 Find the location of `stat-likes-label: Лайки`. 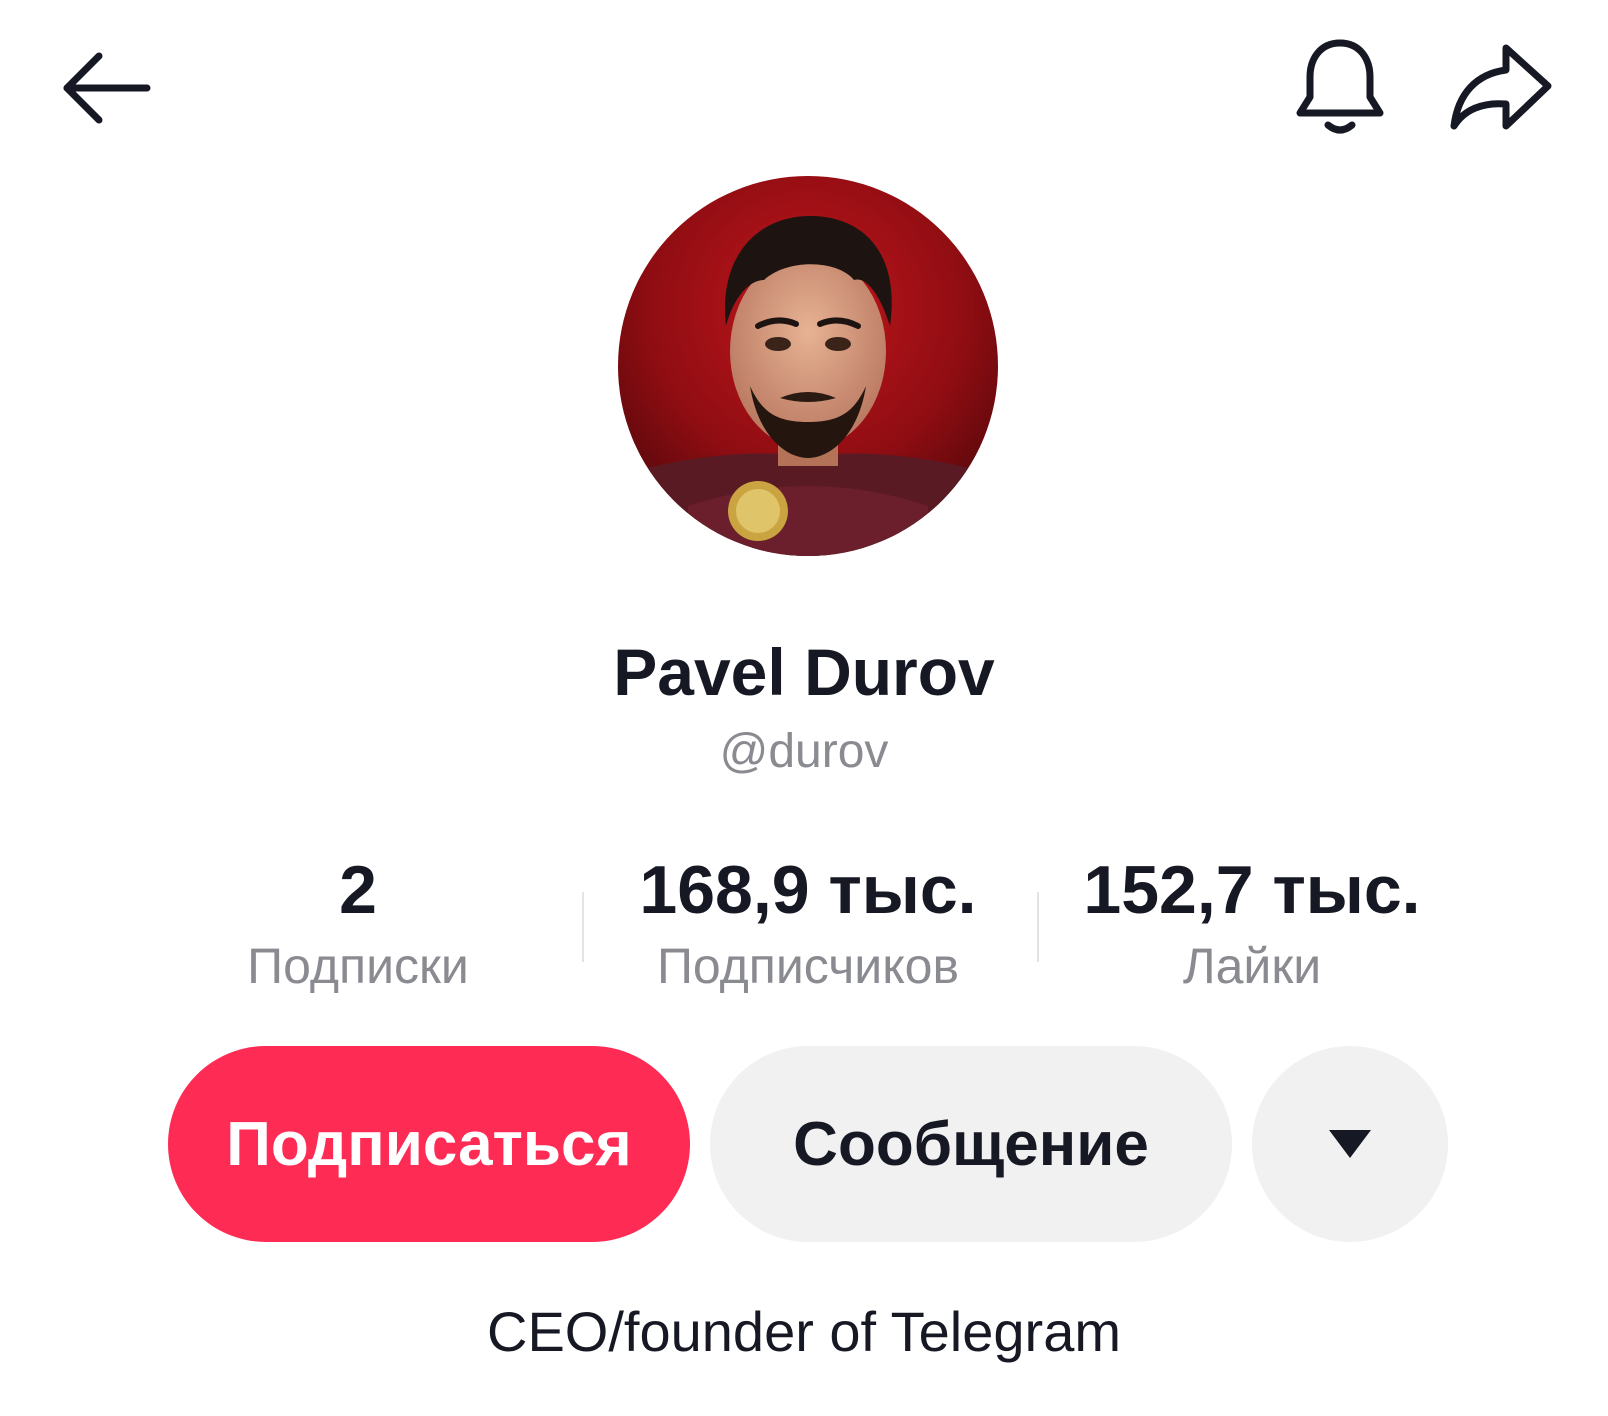

stat-likes-label: Лайки is located at coordinates (1252, 966).